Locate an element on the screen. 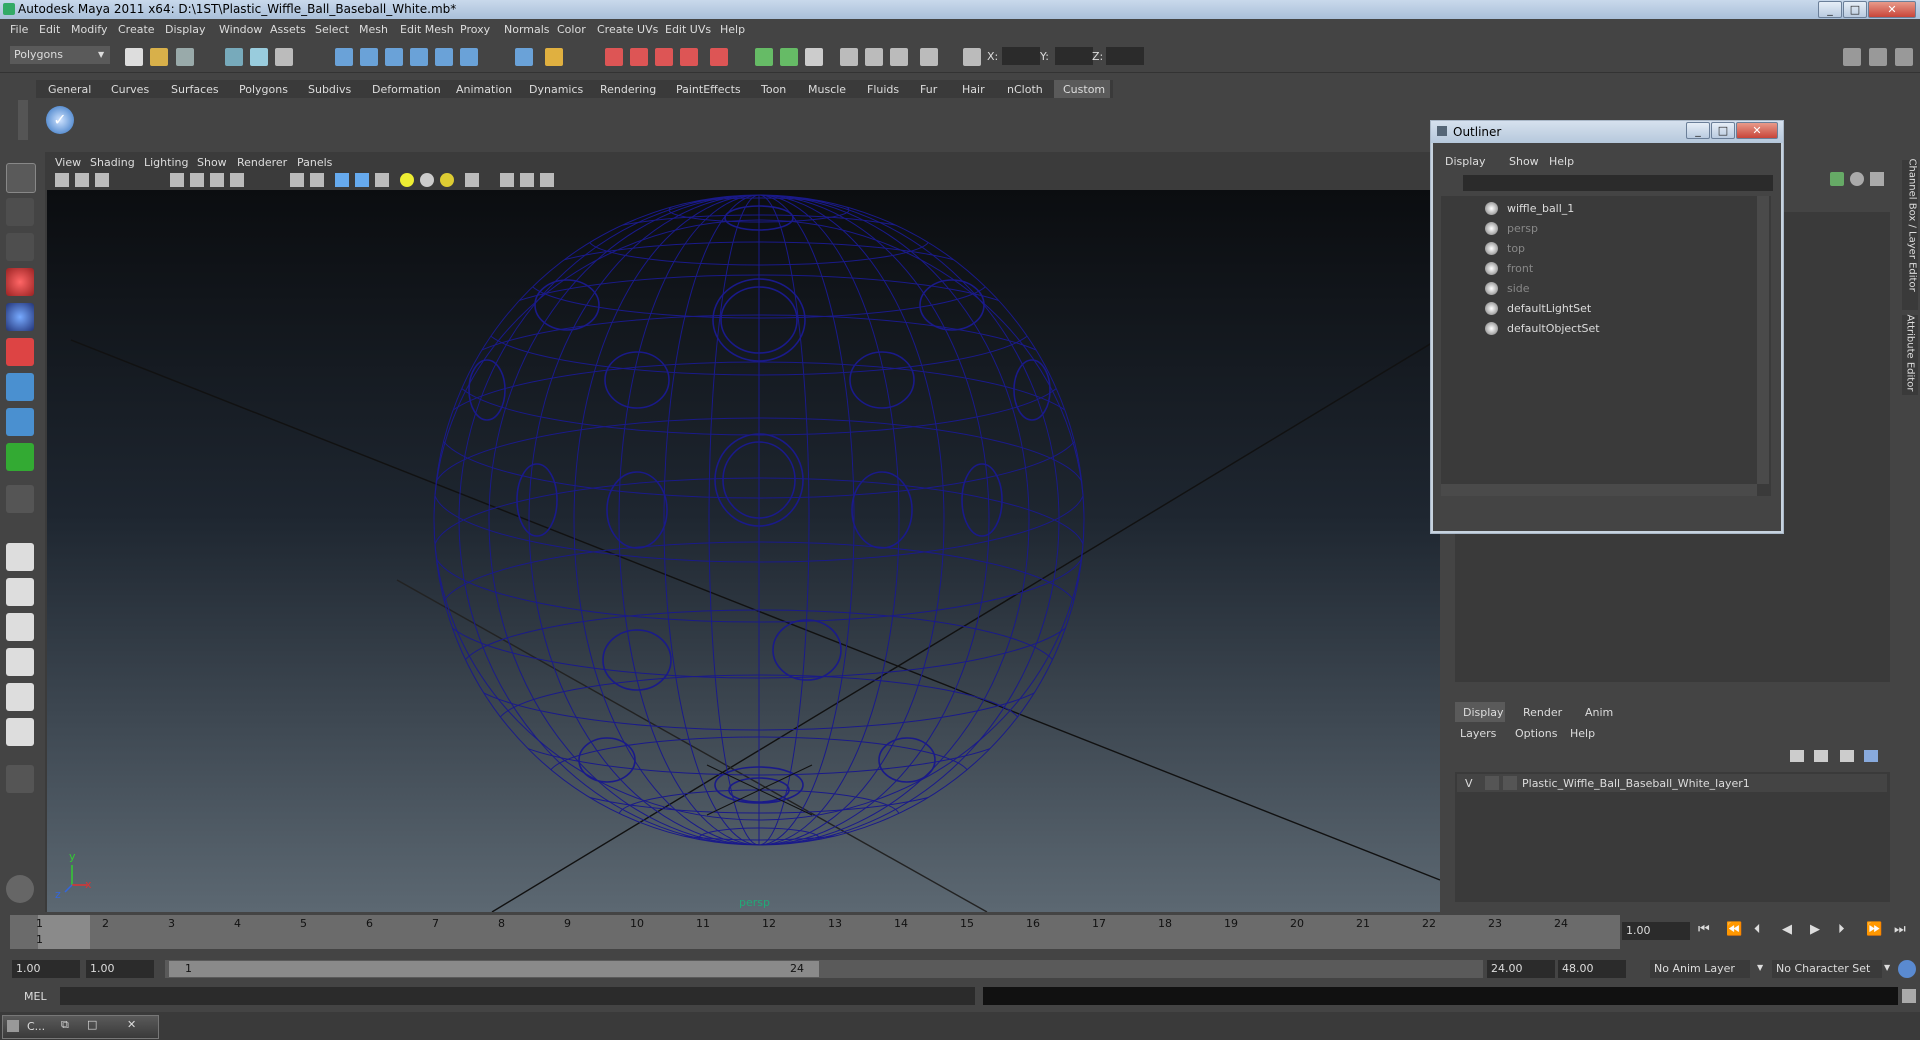 The height and width of the screenshot is (1040, 1920). play-forward-icon: ▶ is located at coordinates (1815, 929).